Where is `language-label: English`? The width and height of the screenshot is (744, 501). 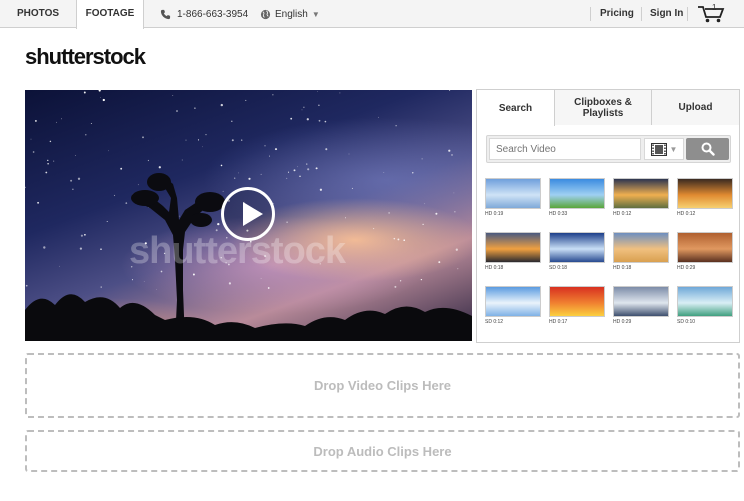
language-label: English is located at coordinates (291, 14).